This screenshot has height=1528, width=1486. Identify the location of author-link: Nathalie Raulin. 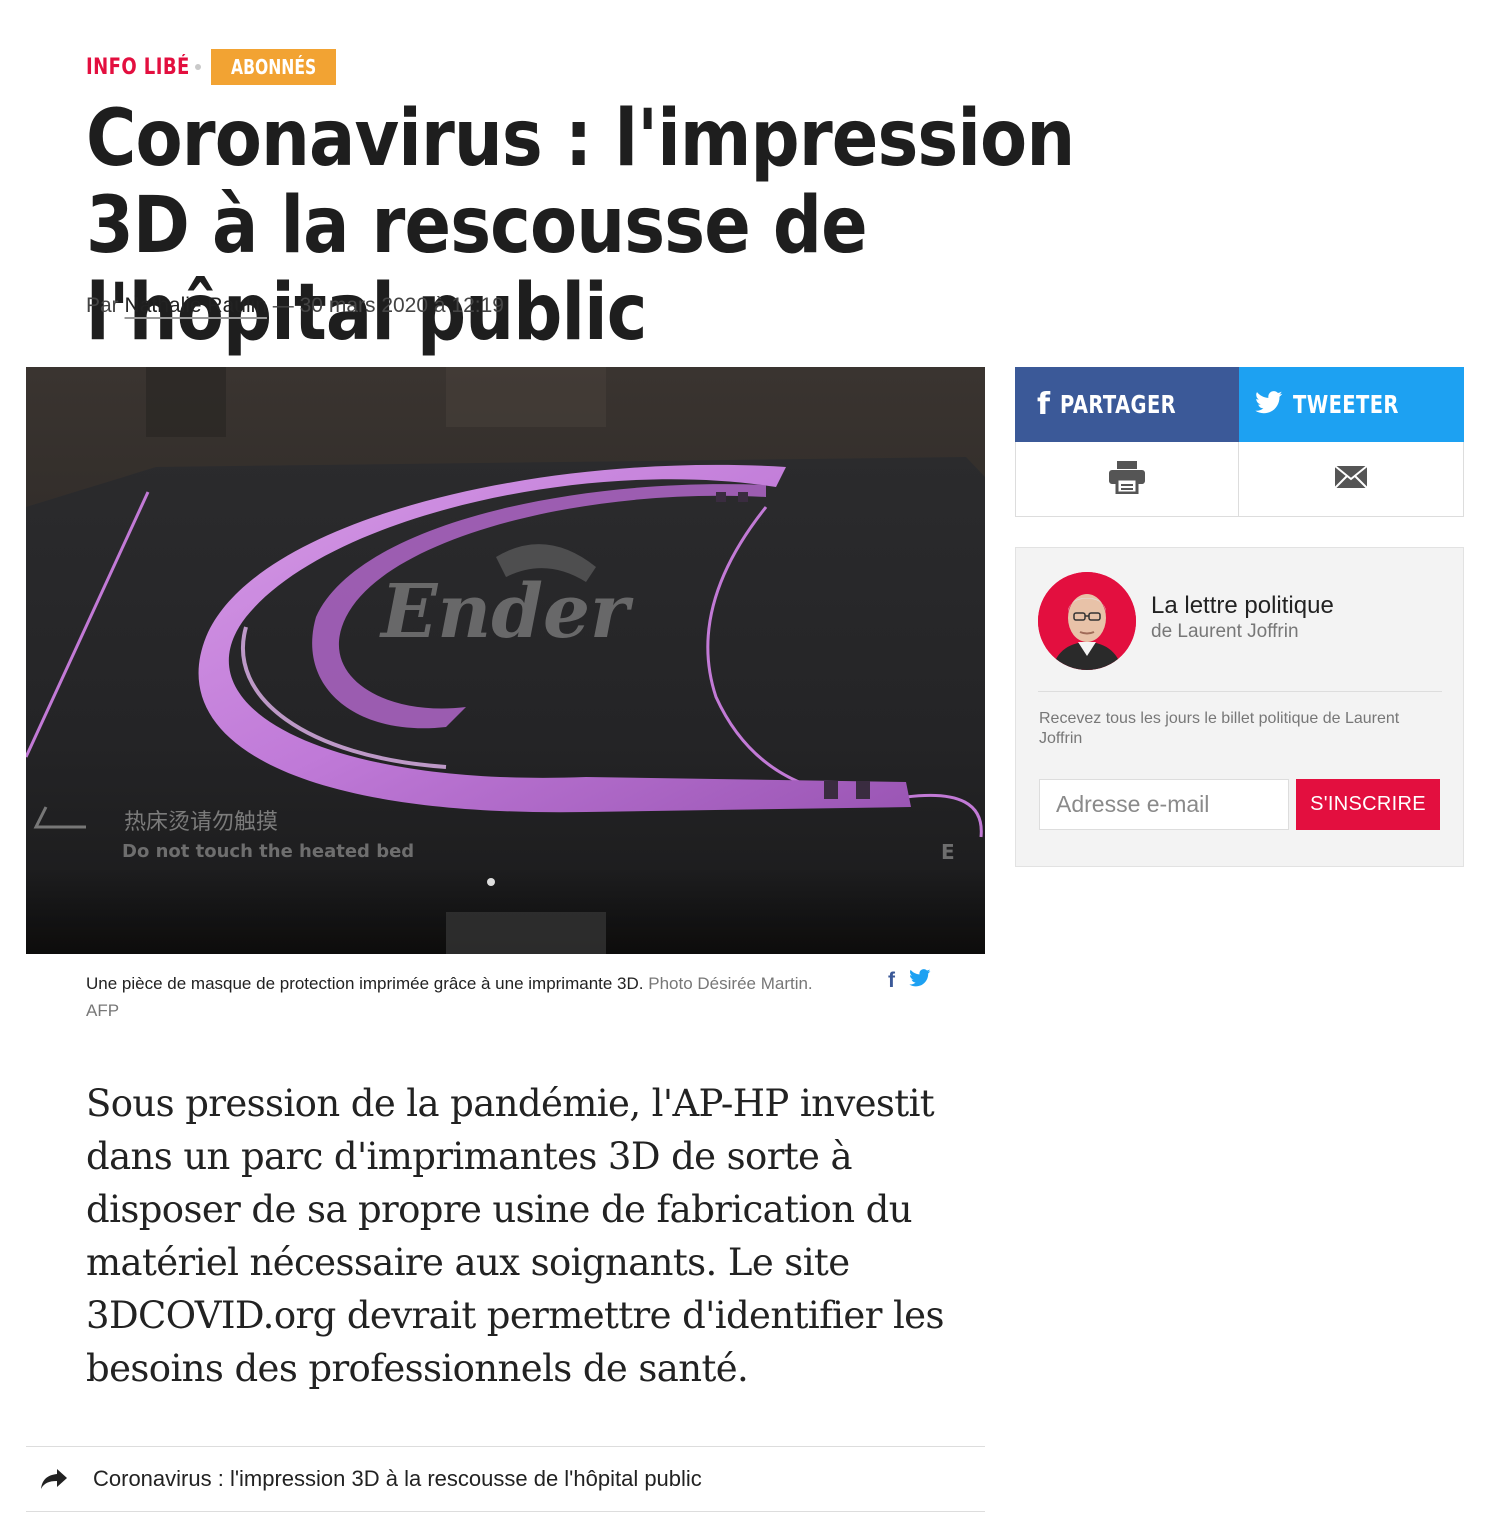
(196, 305).